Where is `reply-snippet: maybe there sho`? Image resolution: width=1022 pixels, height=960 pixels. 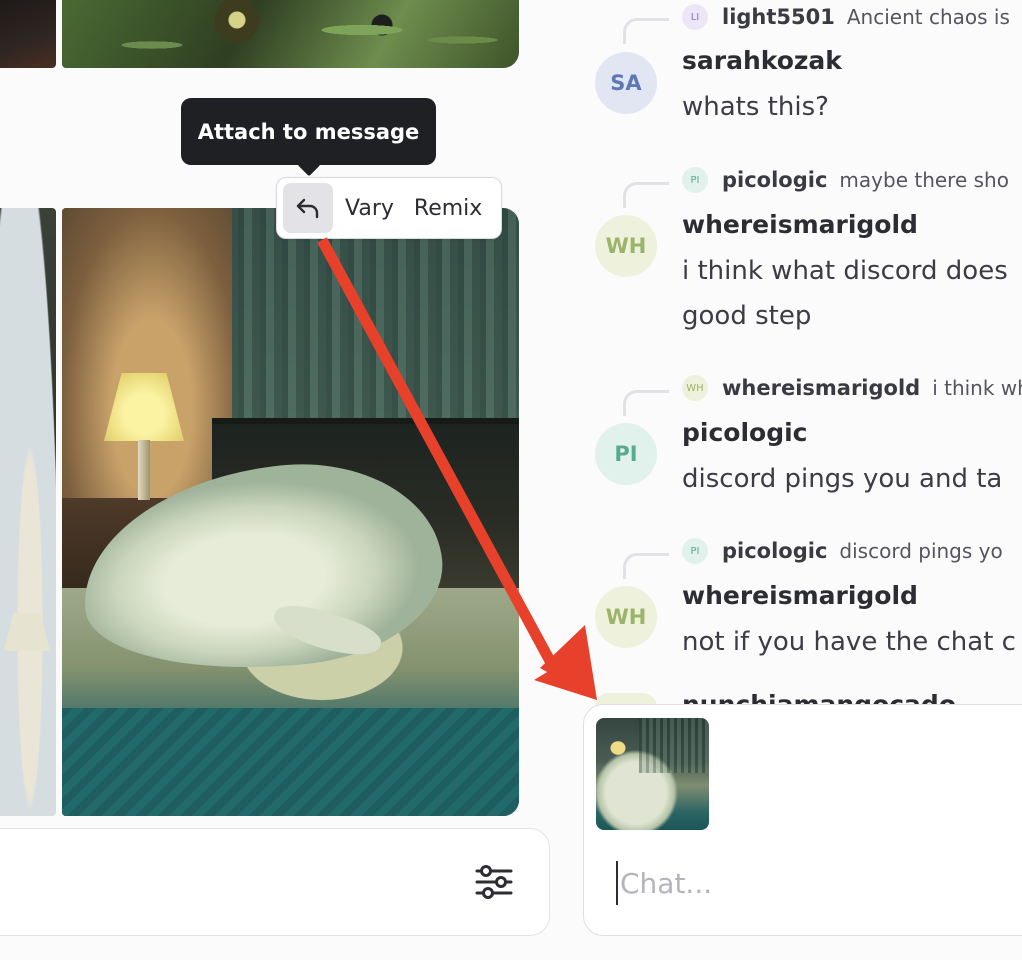
reply-snippet: maybe there sho is located at coordinates (924, 180).